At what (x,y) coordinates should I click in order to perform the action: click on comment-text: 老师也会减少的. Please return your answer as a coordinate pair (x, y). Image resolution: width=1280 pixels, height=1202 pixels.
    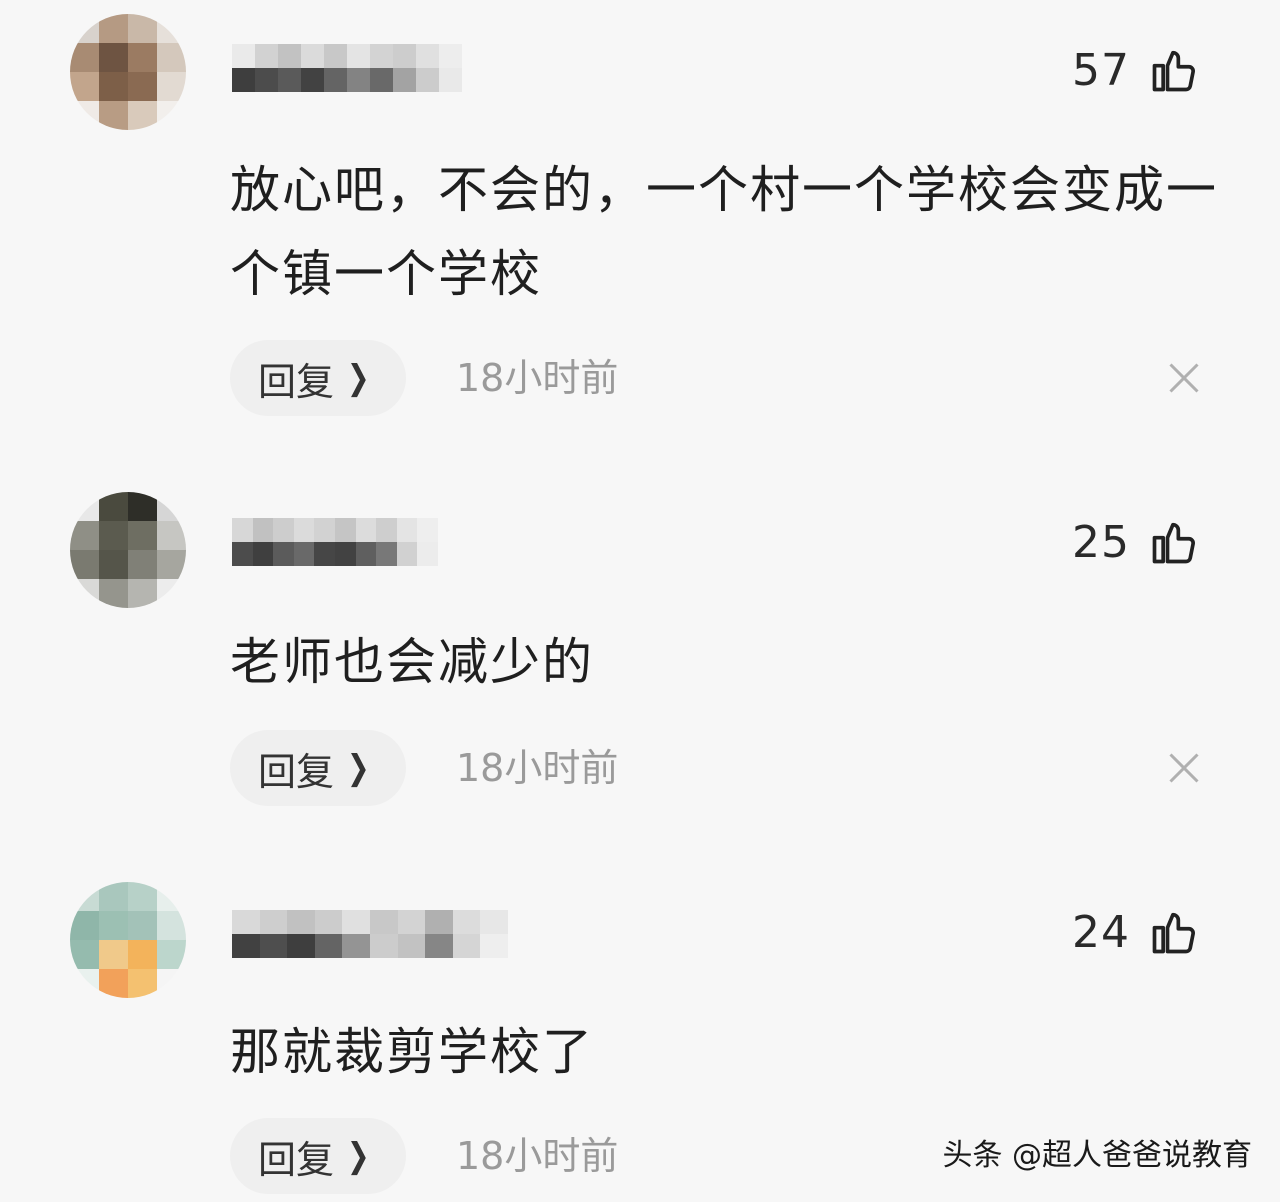
    Looking at the image, I should click on (412, 662).